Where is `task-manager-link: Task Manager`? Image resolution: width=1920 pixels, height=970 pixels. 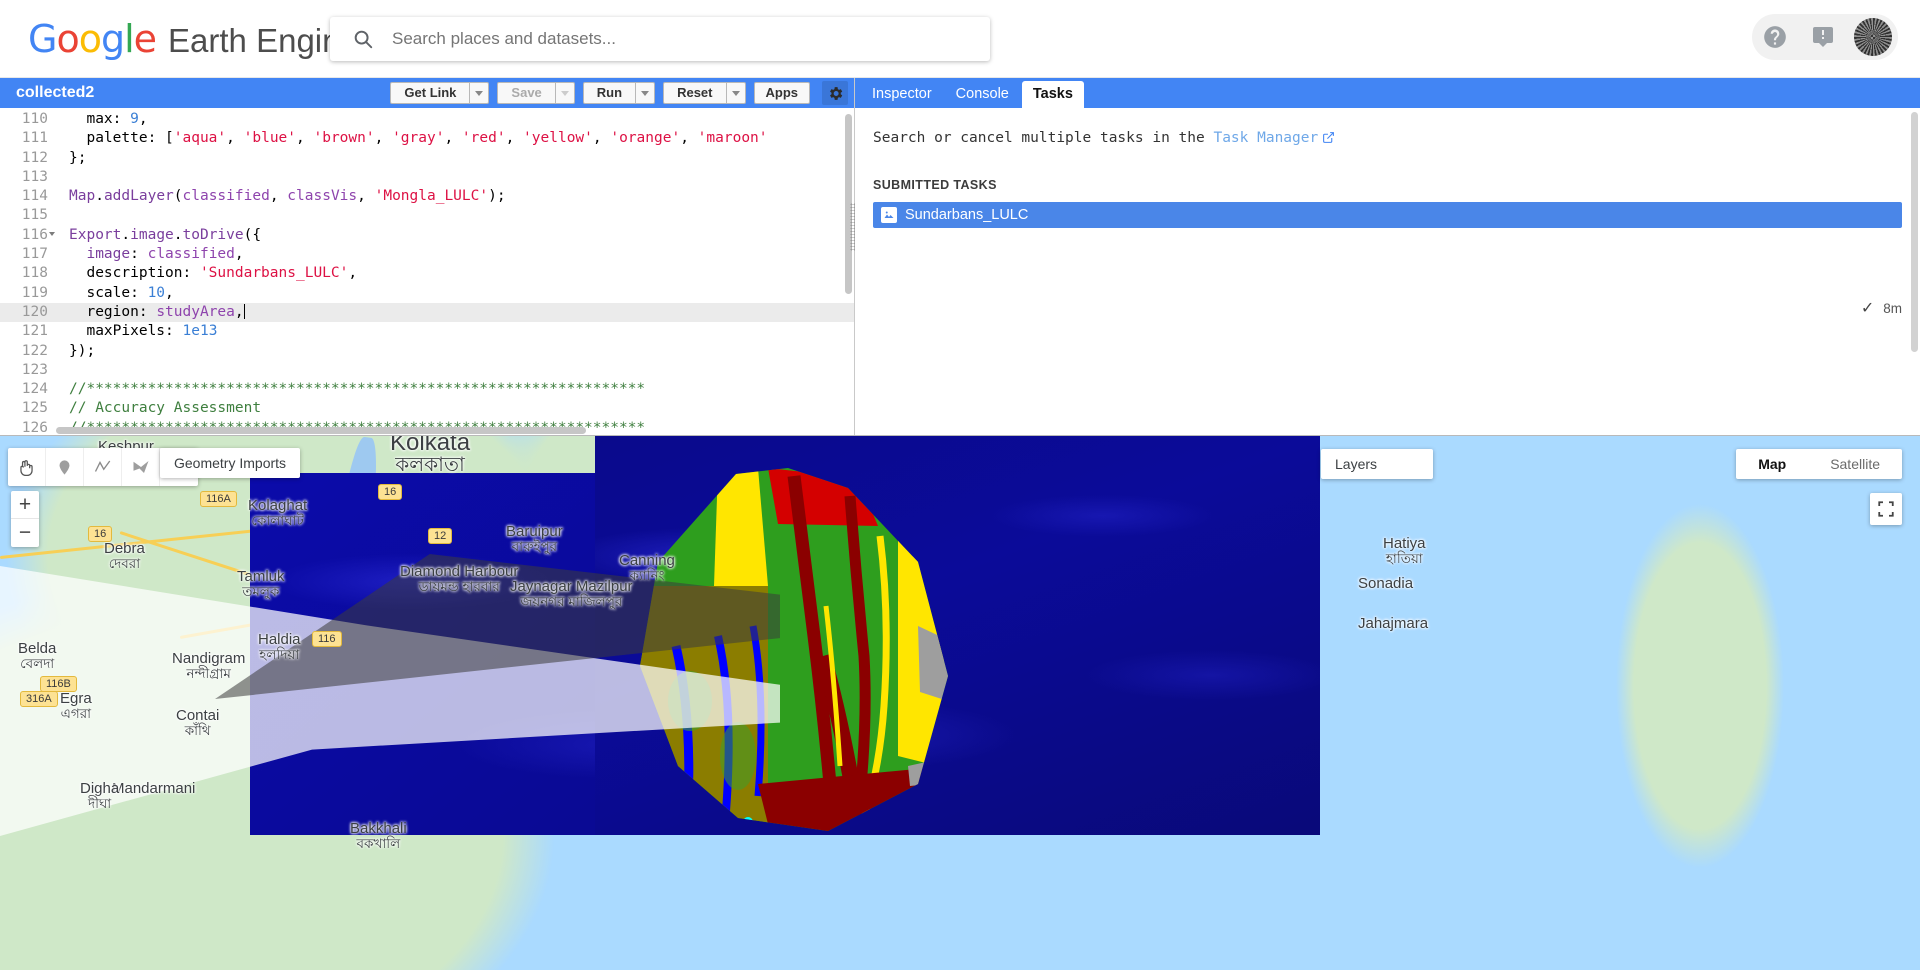
task-manager-link: Task Manager is located at coordinates (1265, 138).